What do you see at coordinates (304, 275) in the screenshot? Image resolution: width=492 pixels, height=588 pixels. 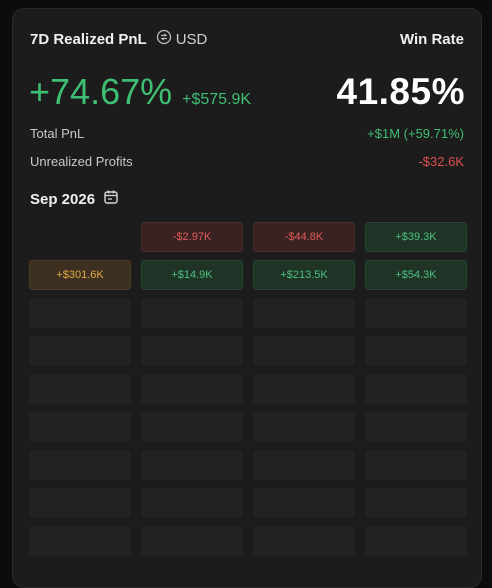 I see `calendar-day-cell: +$213.5K` at bounding box center [304, 275].